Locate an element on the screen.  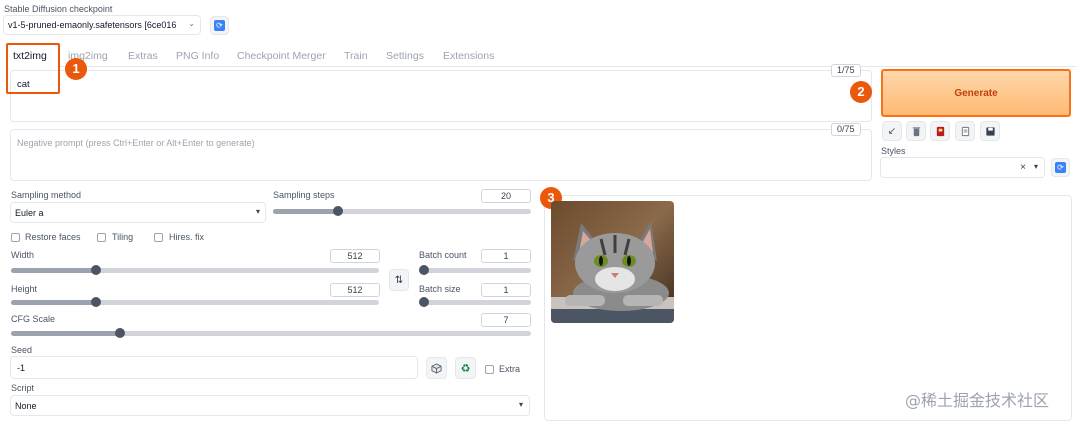
width-input: 512 is located at coordinates (355, 256).